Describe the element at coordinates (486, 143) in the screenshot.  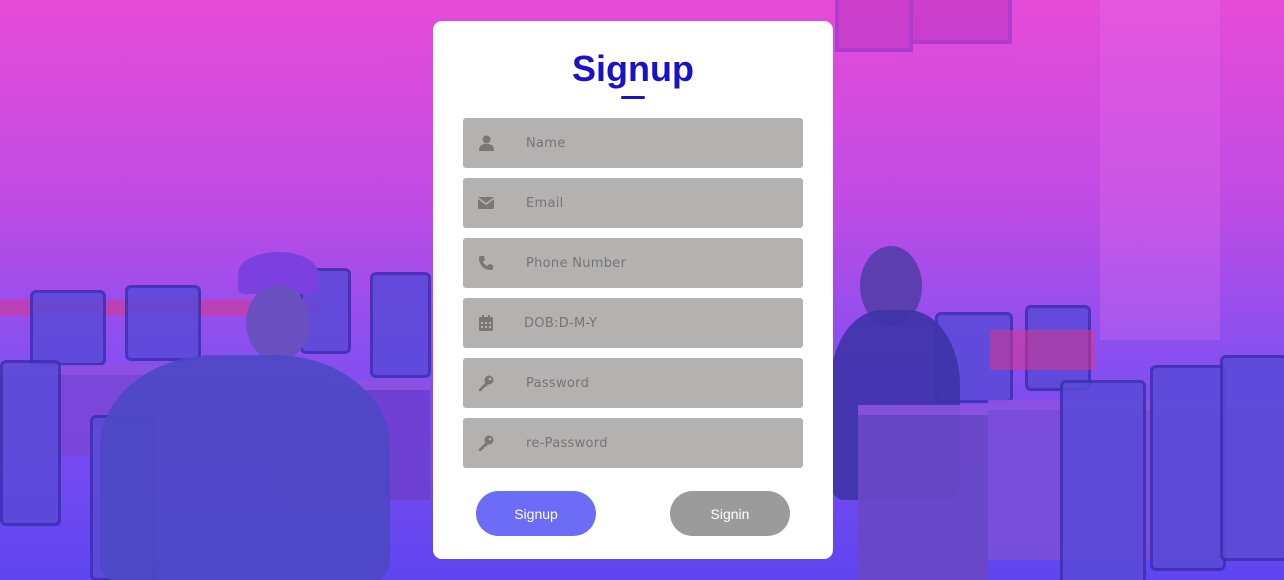
I see `user-icon` at that location.